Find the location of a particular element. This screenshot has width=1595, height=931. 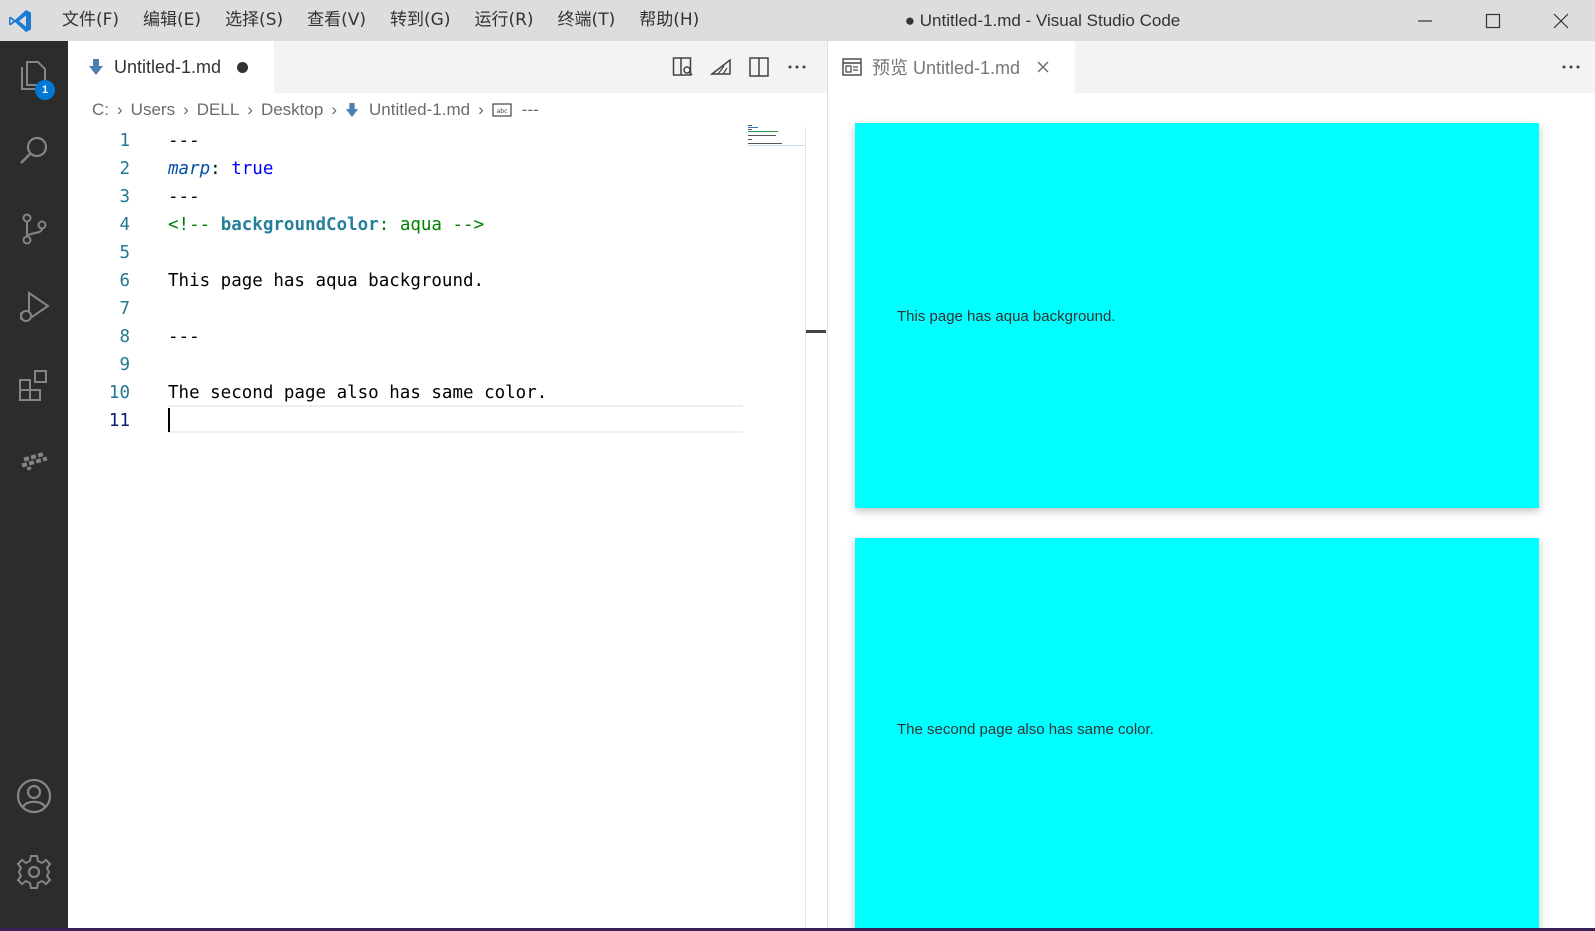

activity-manage is located at coordinates (34, 872).